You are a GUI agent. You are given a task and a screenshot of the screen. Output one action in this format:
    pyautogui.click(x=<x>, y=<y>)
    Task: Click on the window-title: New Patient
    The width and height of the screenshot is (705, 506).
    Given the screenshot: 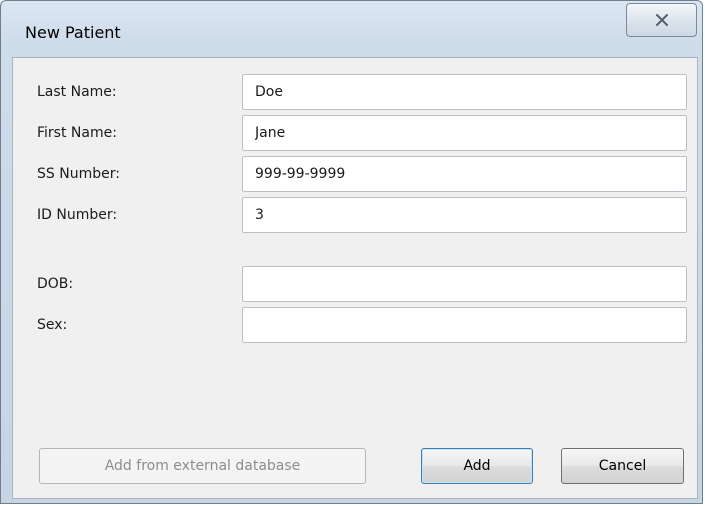 What is the action you would take?
    pyautogui.click(x=73, y=32)
    